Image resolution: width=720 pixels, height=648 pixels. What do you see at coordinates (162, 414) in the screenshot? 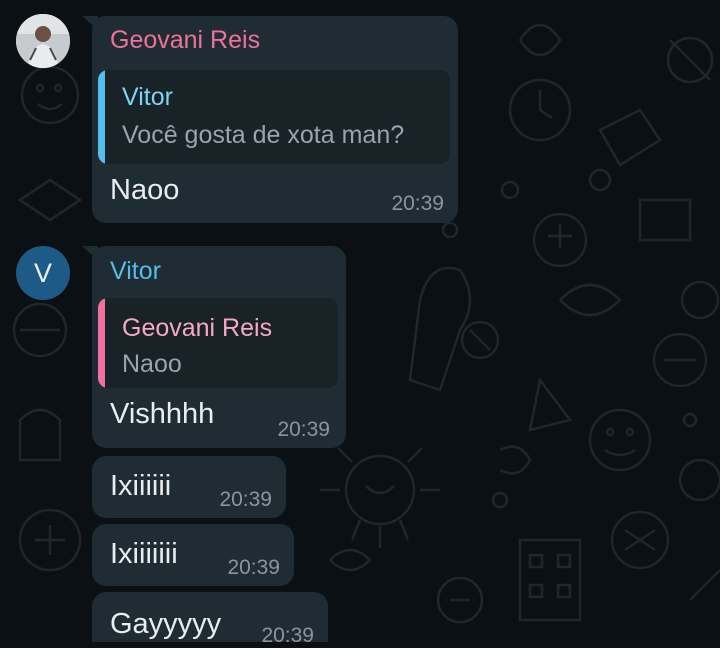
I see `message-text: Vishhhh` at bounding box center [162, 414].